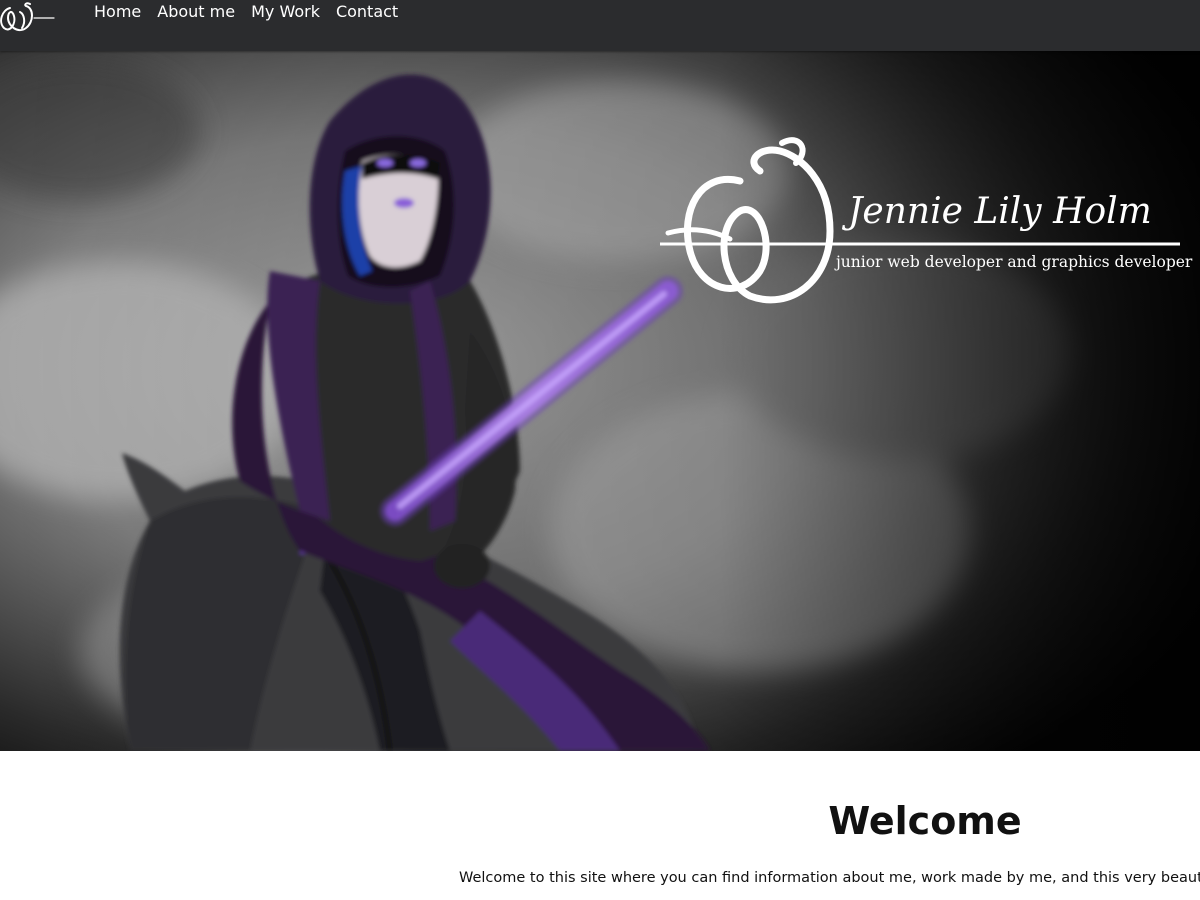  Describe the element at coordinates (117, 12) in the screenshot. I see `nav-link-home: Home` at that location.